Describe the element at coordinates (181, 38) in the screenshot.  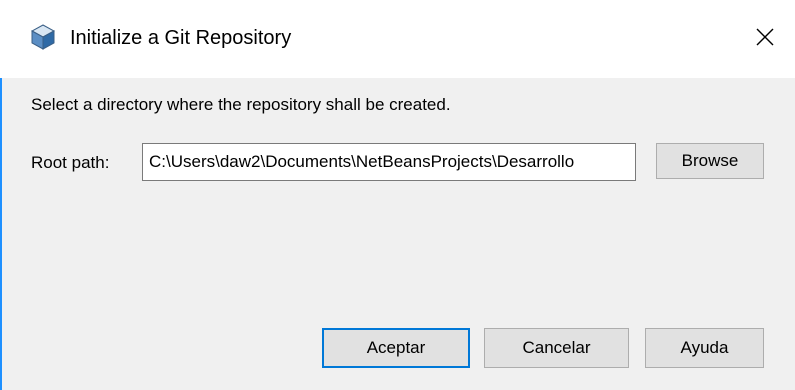
I see `window-title: Initialize a Git Repository` at that location.